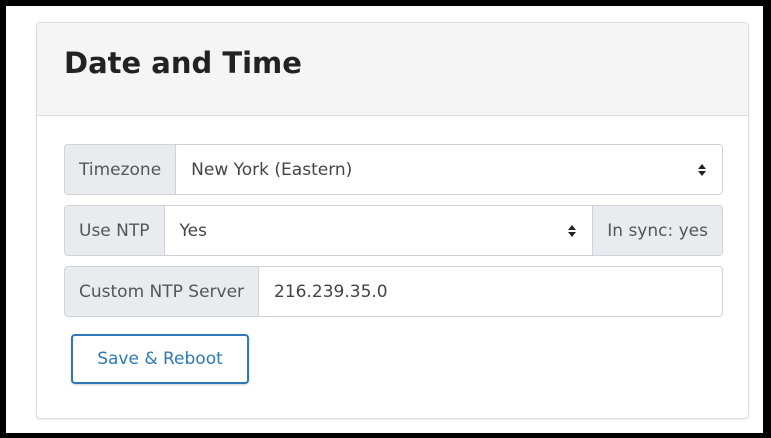 This screenshot has height=438, width=771. Describe the element at coordinates (120, 169) in the screenshot. I see `timezone-label: Timezone` at that location.